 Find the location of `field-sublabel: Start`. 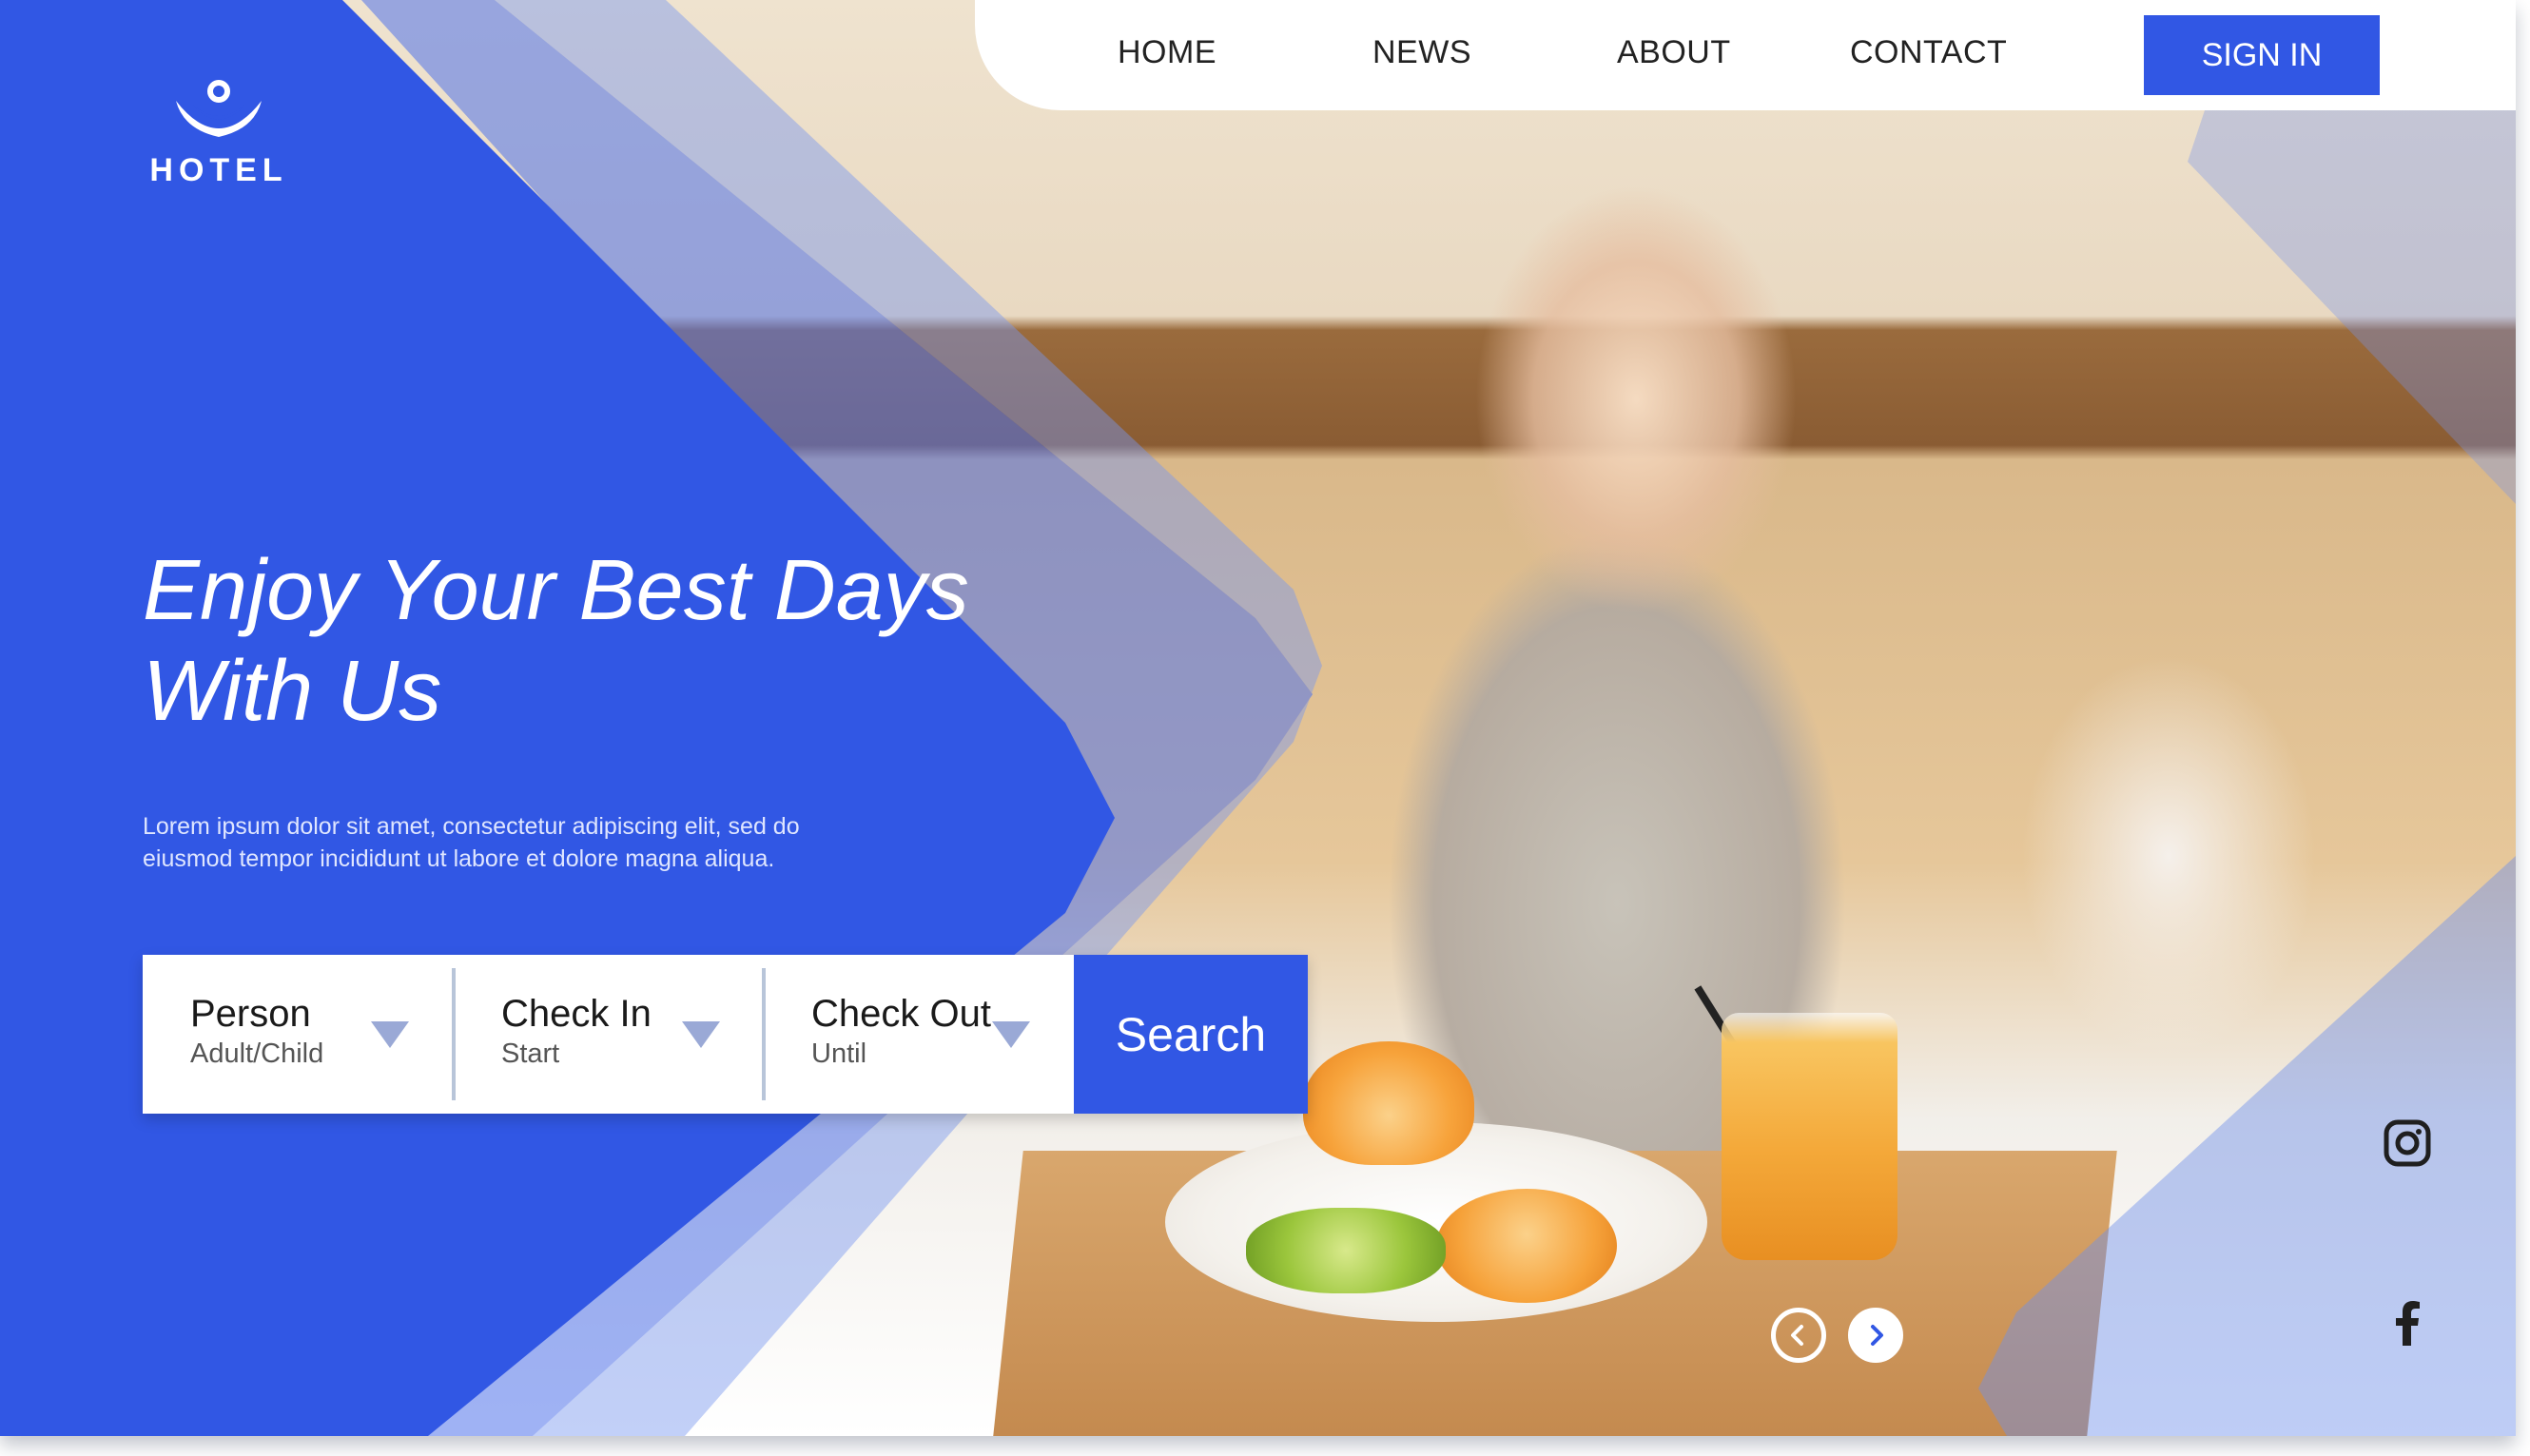

field-sublabel: Start is located at coordinates (530, 1054).